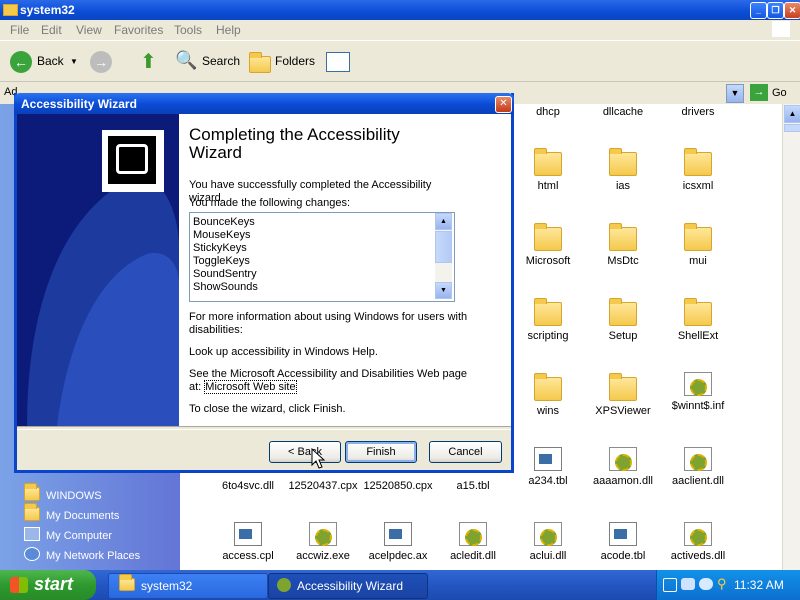 Image resolution: width=800 pixels, height=600 pixels. What do you see at coordinates (706, 584) in the screenshot?
I see `narrator-icon` at bounding box center [706, 584].